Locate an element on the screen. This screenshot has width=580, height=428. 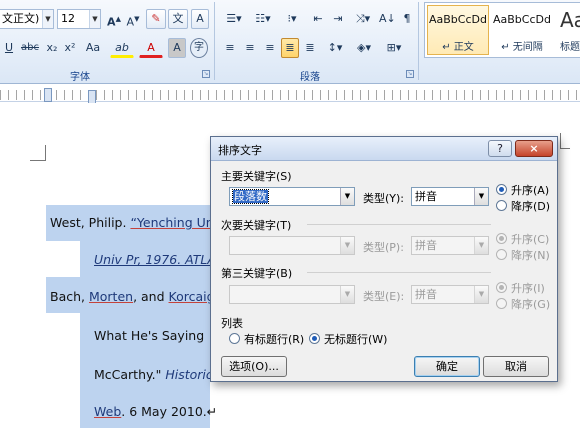
underline-button: U is located at coordinates (9, 48).